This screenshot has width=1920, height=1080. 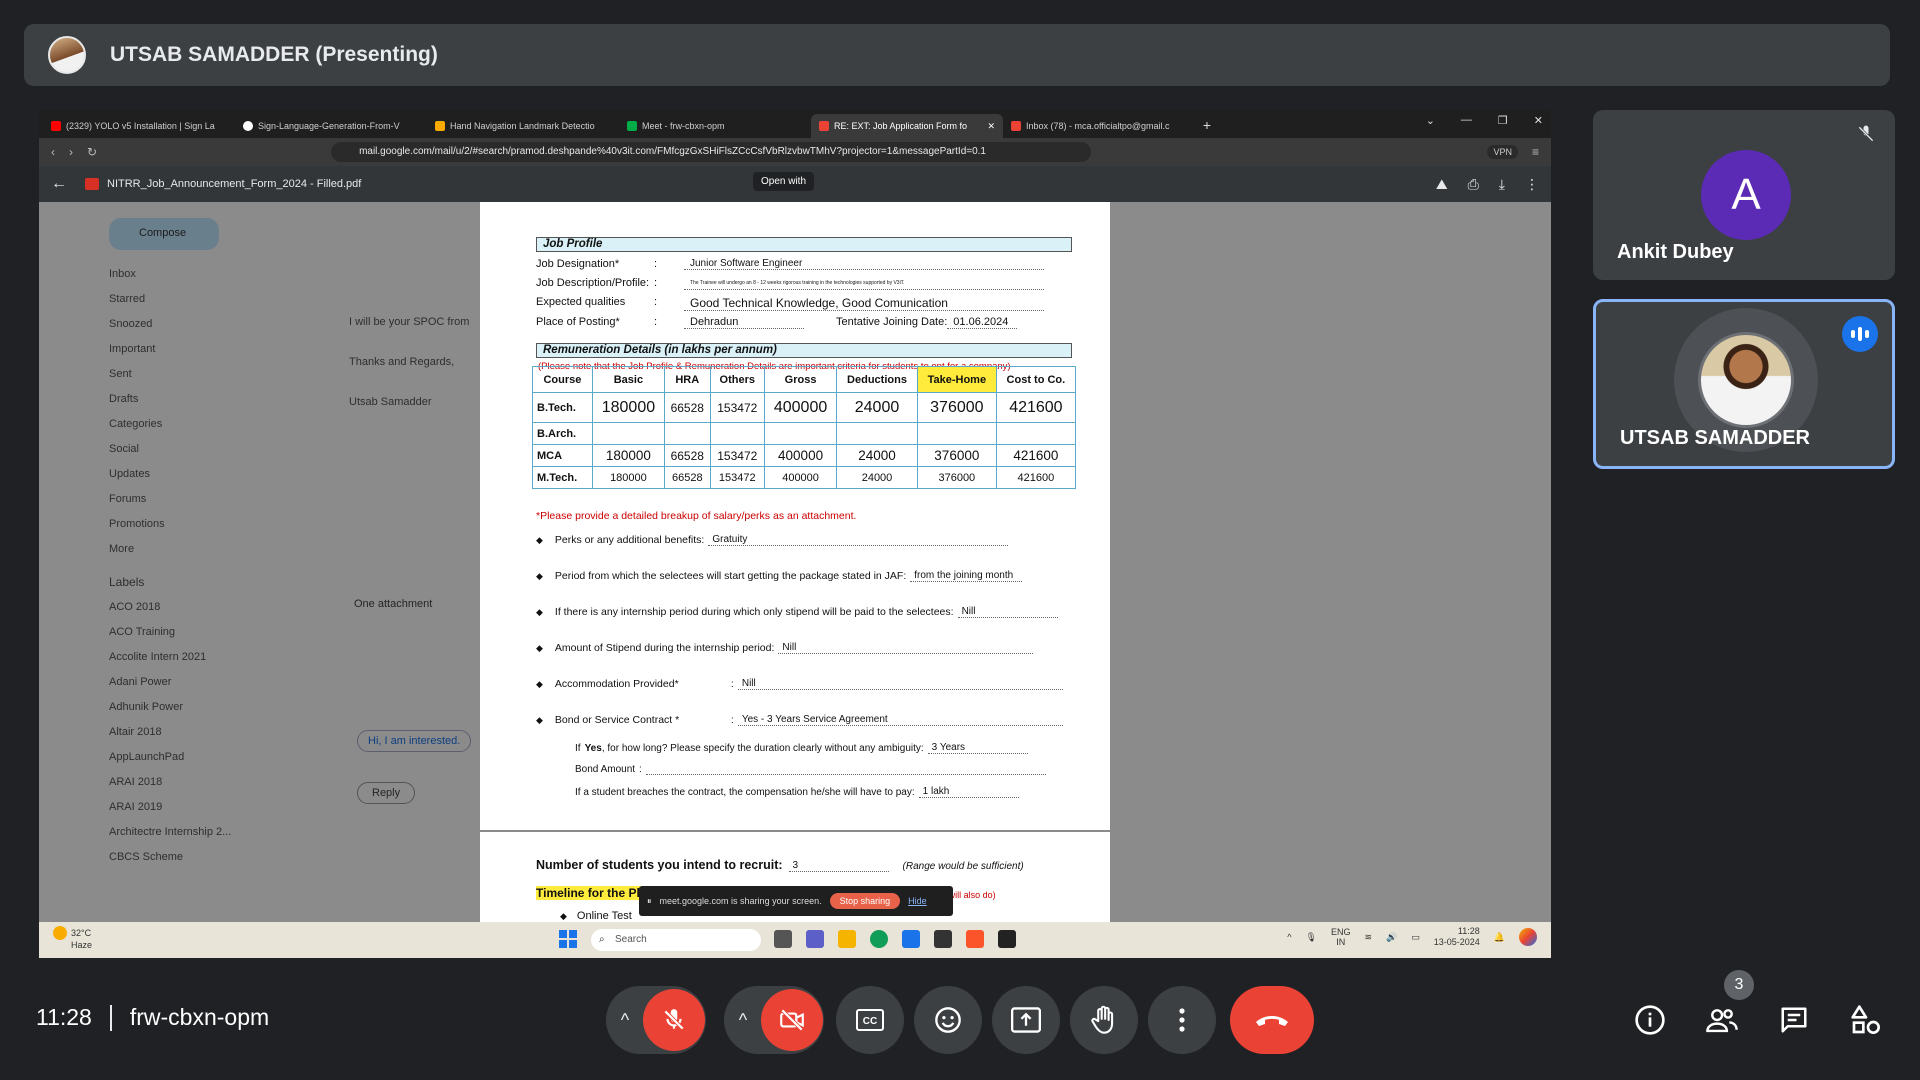 I want to click on reload-icon: ↻, so click(x=92, y=152).